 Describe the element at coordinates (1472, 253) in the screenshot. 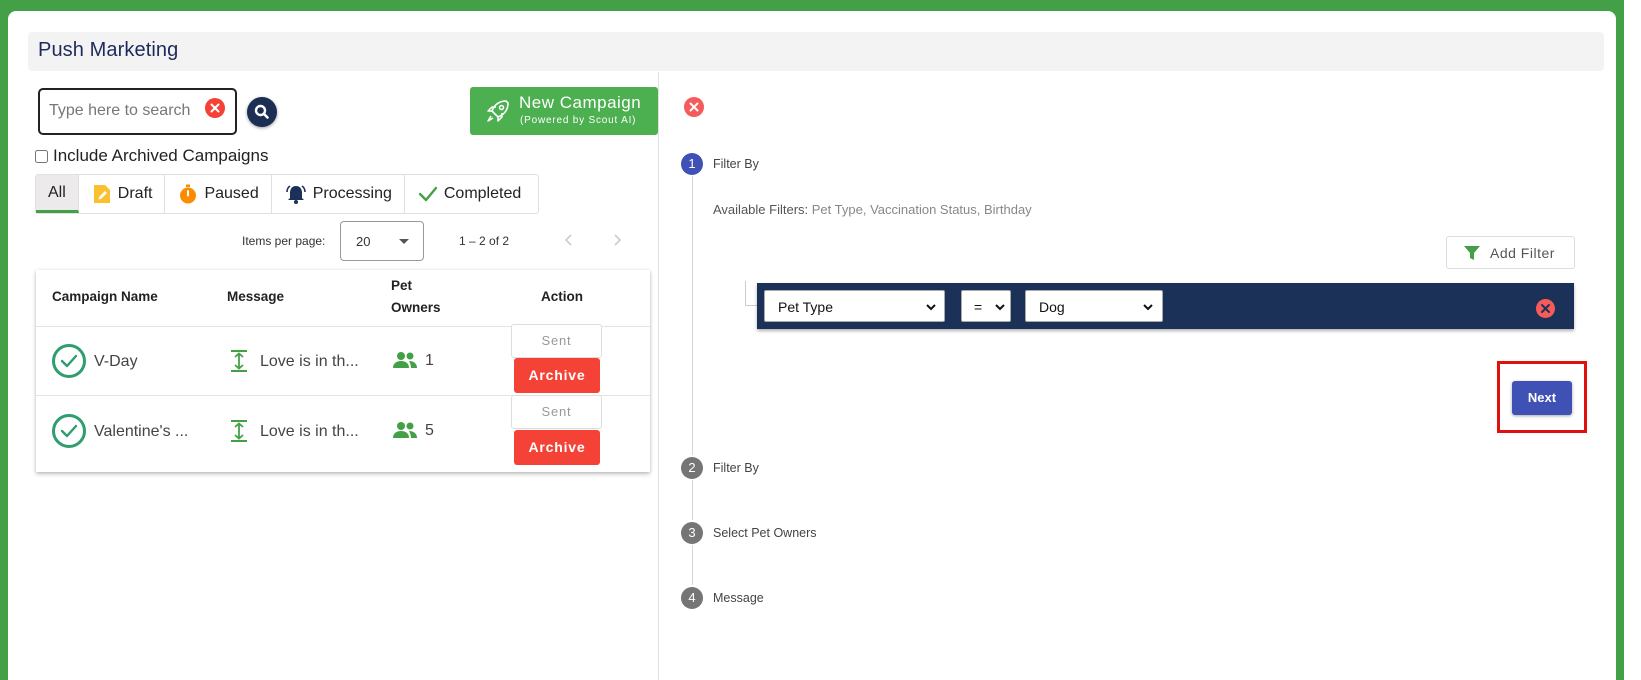

I see `filter-icon` at that location.